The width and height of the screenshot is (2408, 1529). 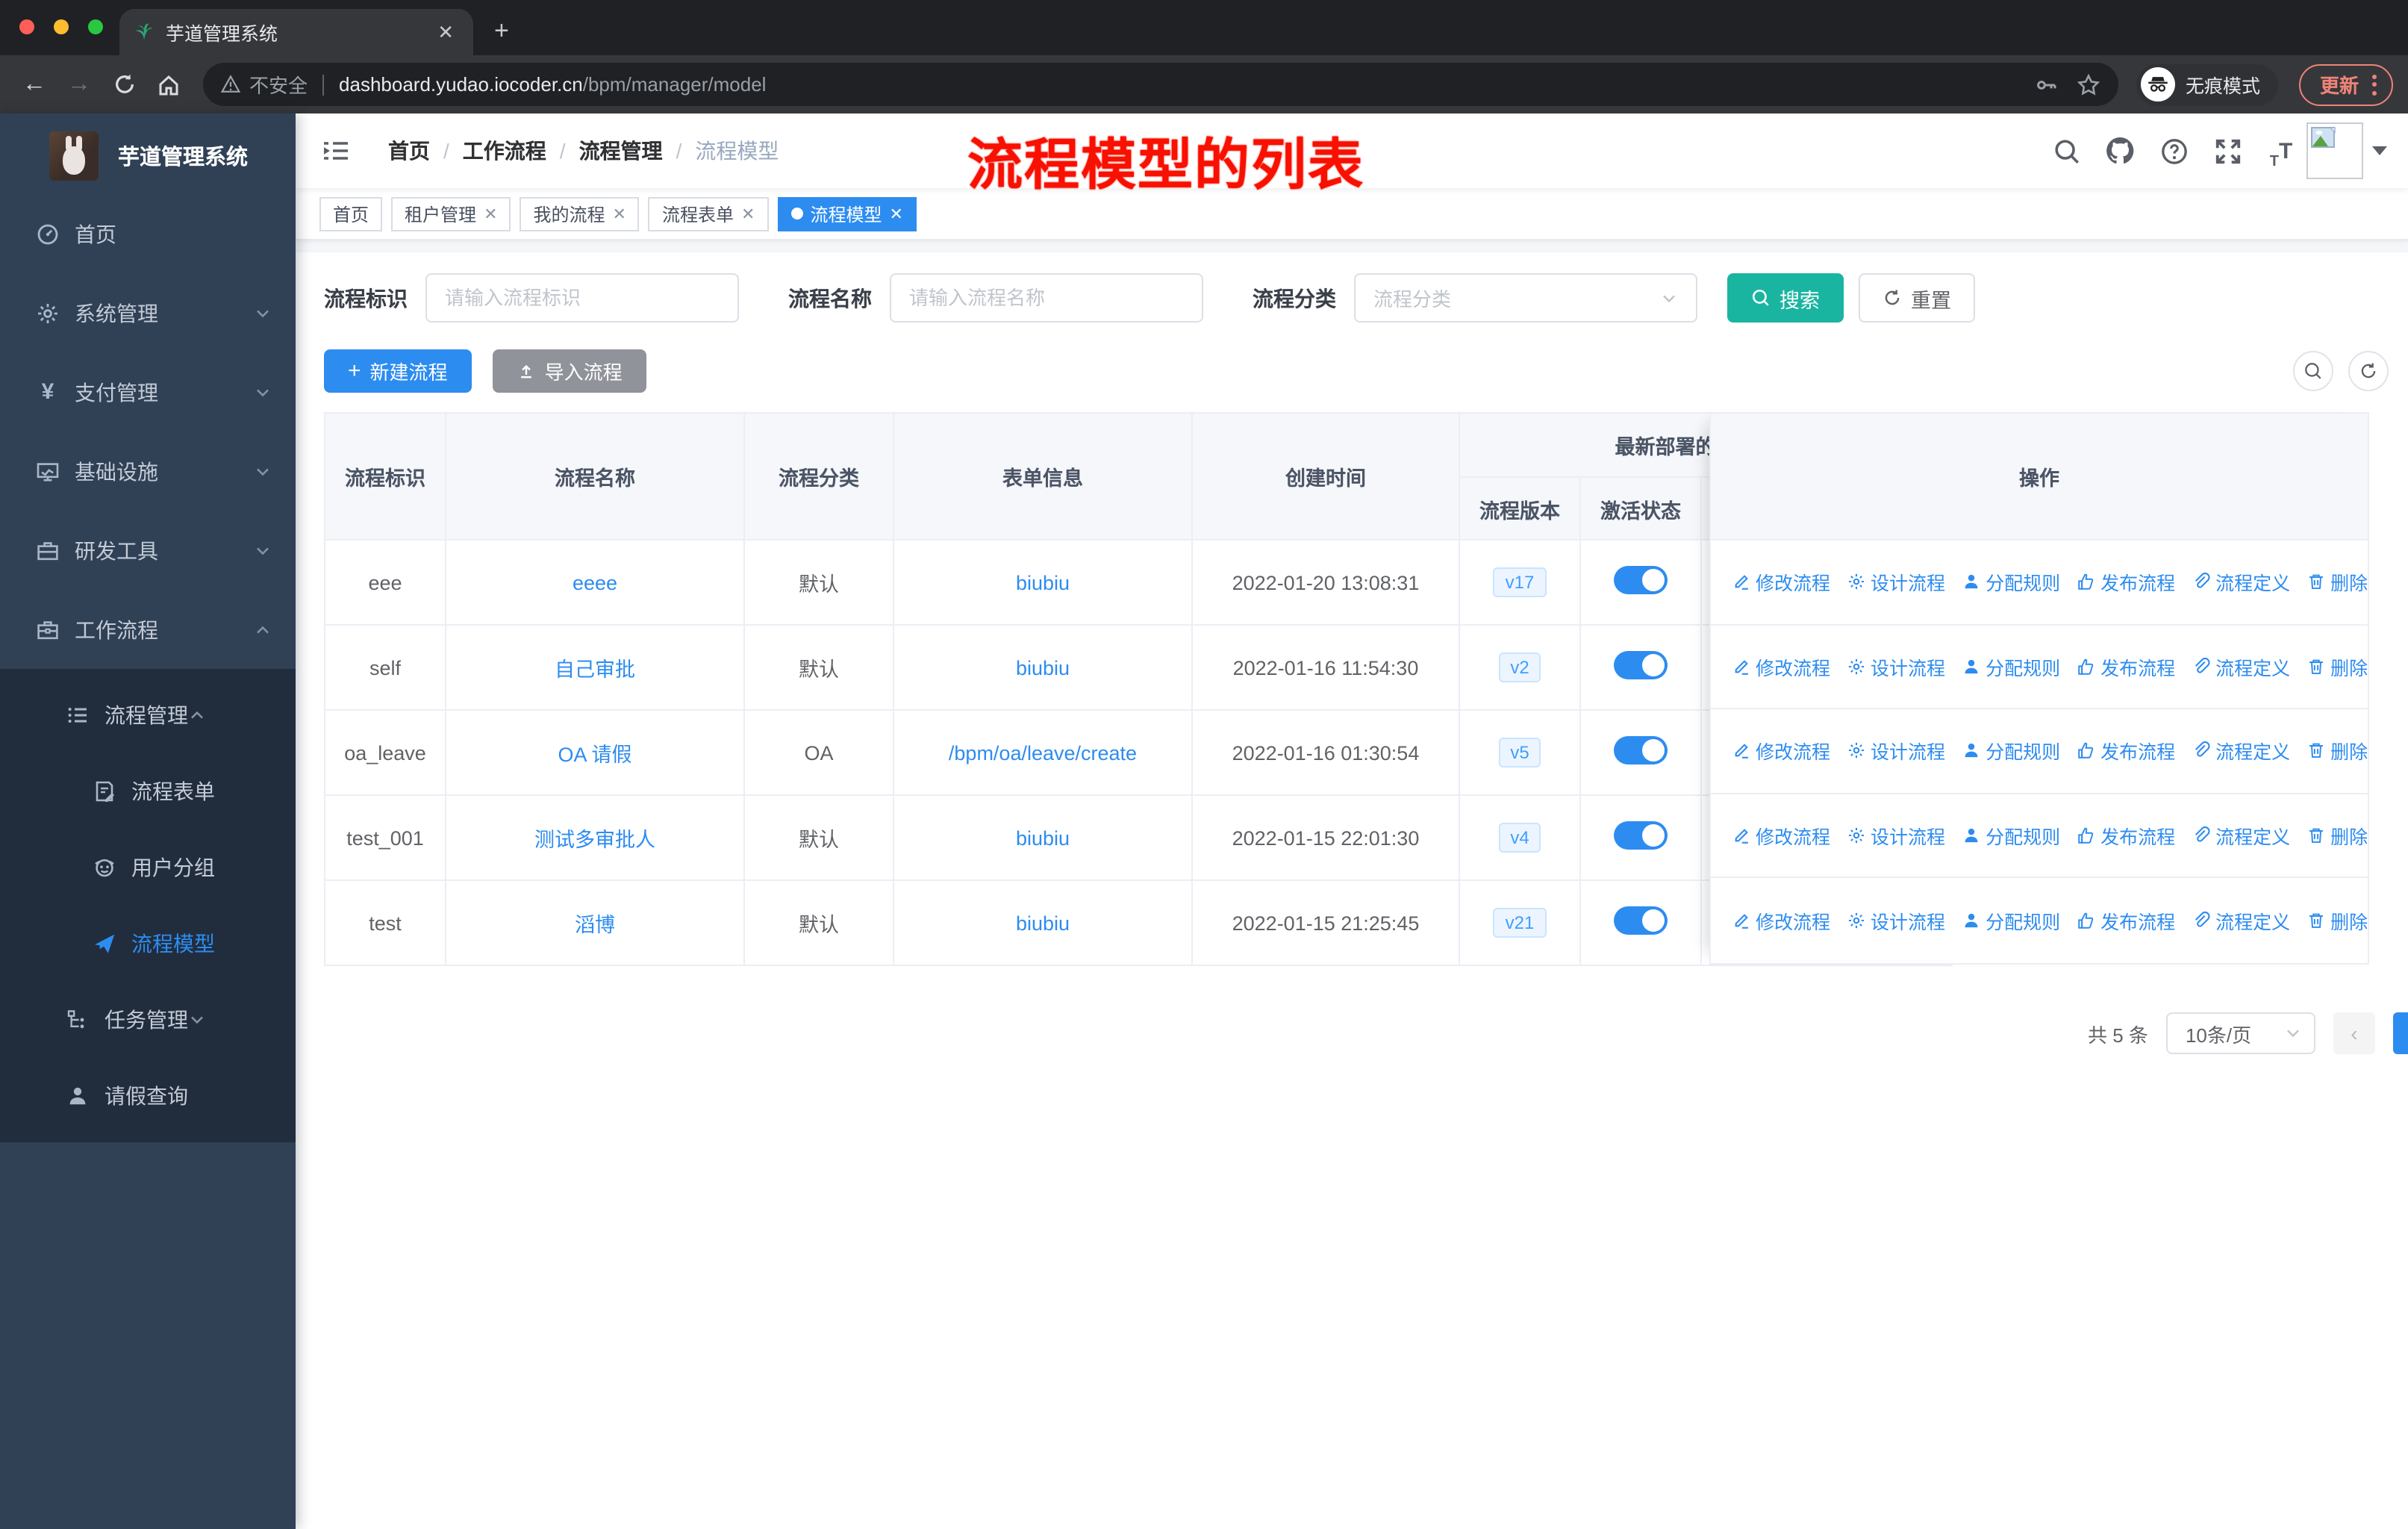 What do you see at coordinates (2281, 150) in the screenshot?
I see `fontsize-icon: TT` at bounding box center [2281, 150].